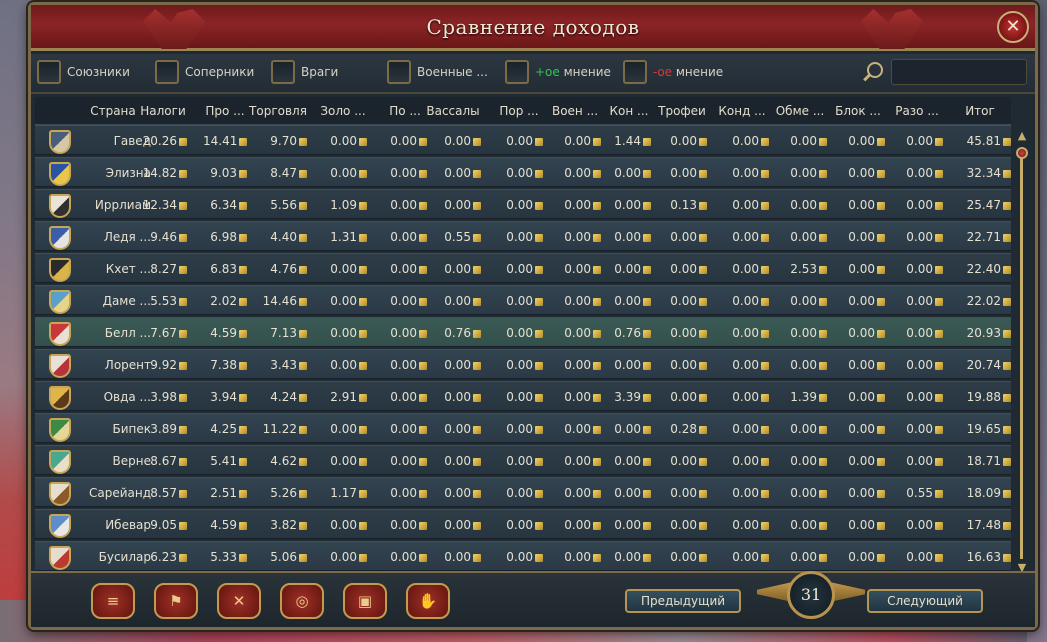 The height and width of the screenshot is (642, 1047). What do you see at coordinates (163, 461) in the screenshot?
I see `income-cell: 8.67` at bounding box center [163, 461].